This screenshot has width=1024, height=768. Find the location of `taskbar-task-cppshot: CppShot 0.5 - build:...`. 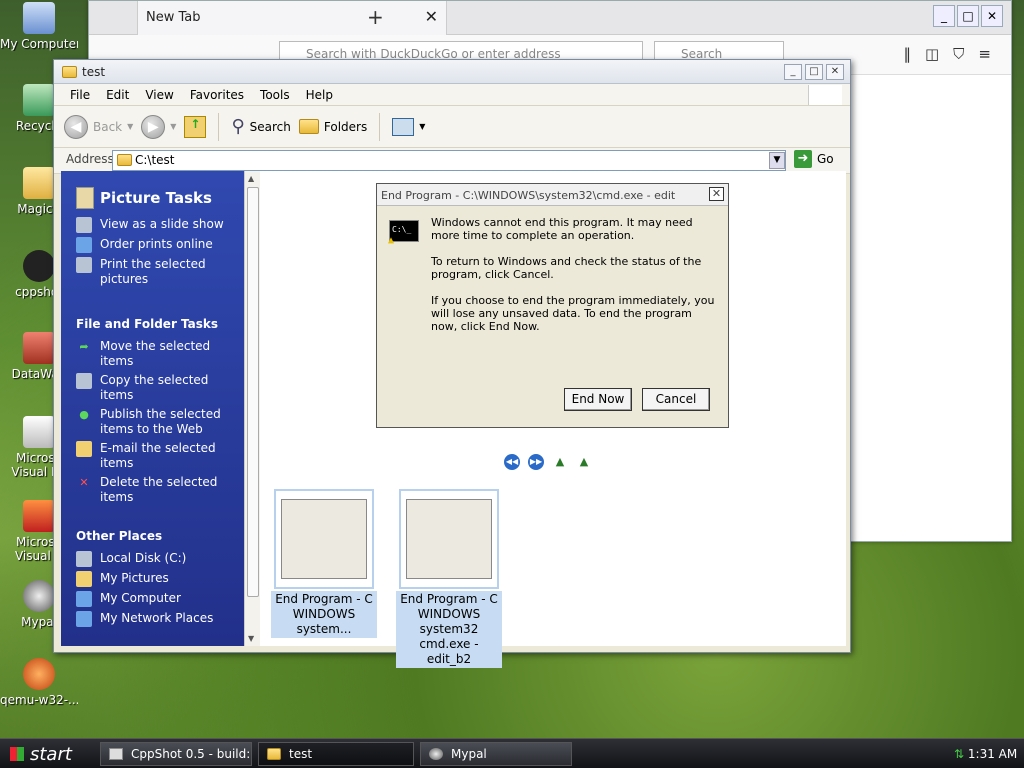

taskbar-task-cppshot: CppShot 0.5 - build:... is located at coordinates (176, 754).